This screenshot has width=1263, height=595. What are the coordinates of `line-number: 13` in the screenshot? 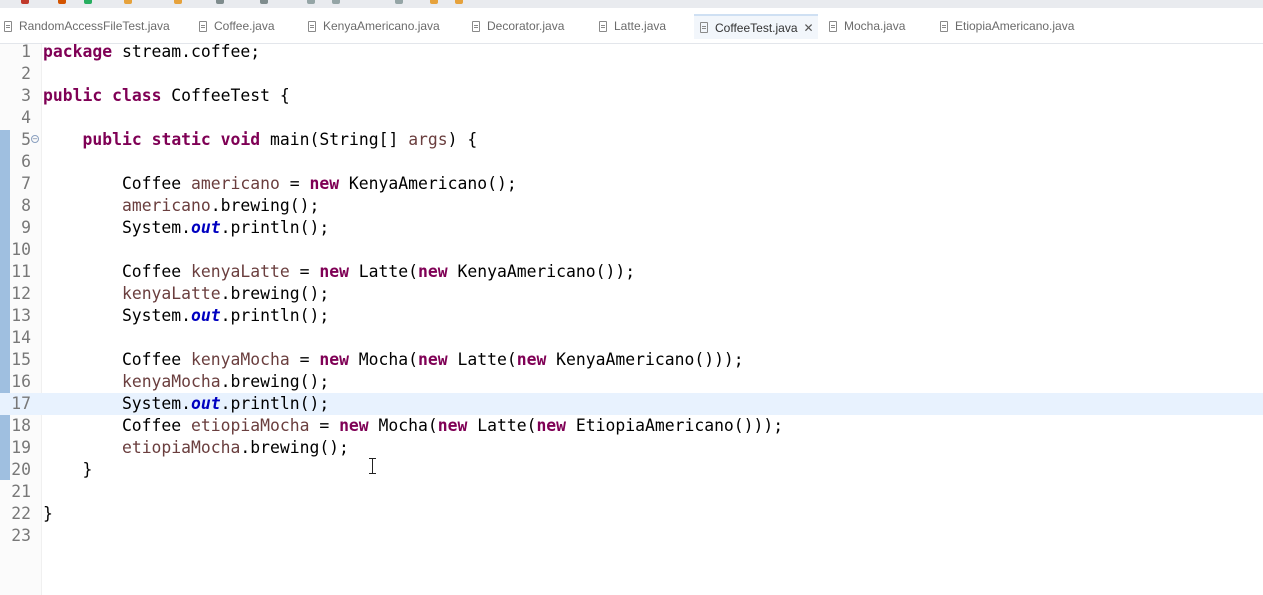 It's located at (21, 315).